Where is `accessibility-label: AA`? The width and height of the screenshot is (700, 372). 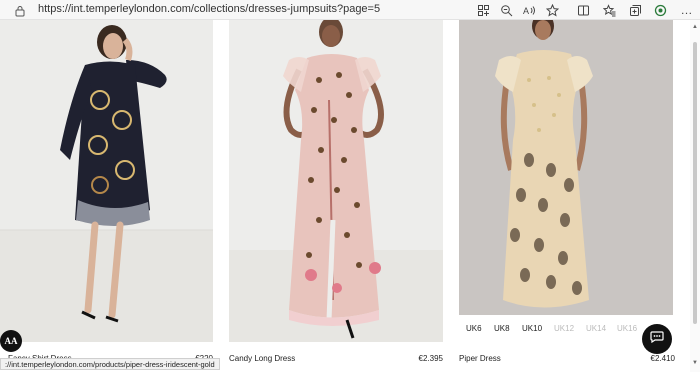
accessibility-label: AA is located at coordinates (11, 341).